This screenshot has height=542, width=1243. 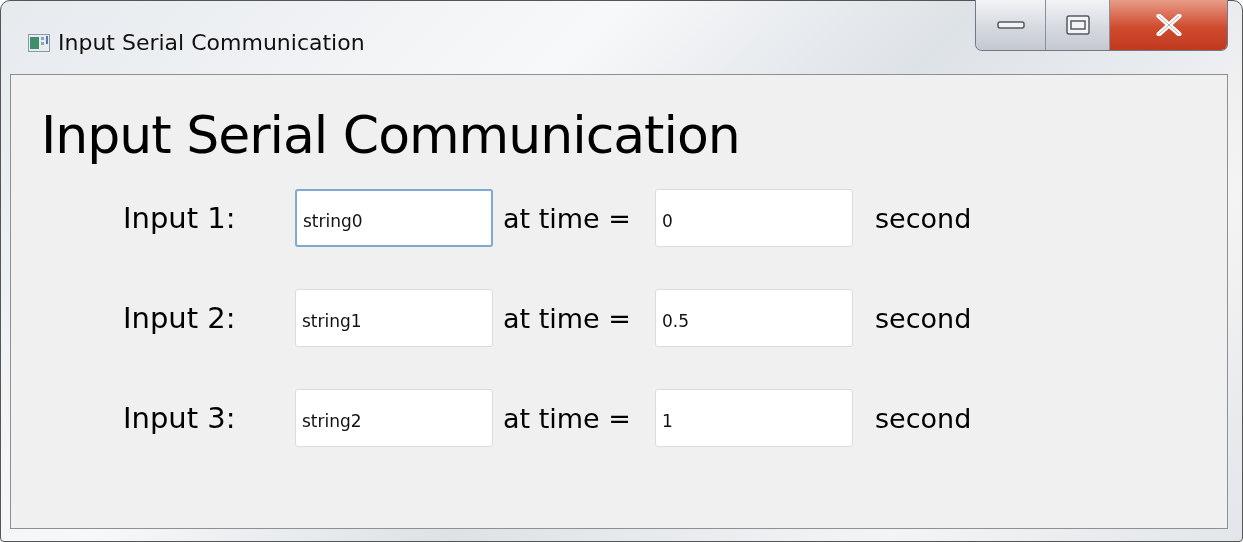 I want to click on page-heading: Input Serial Communication, so click(x=391, y=135).